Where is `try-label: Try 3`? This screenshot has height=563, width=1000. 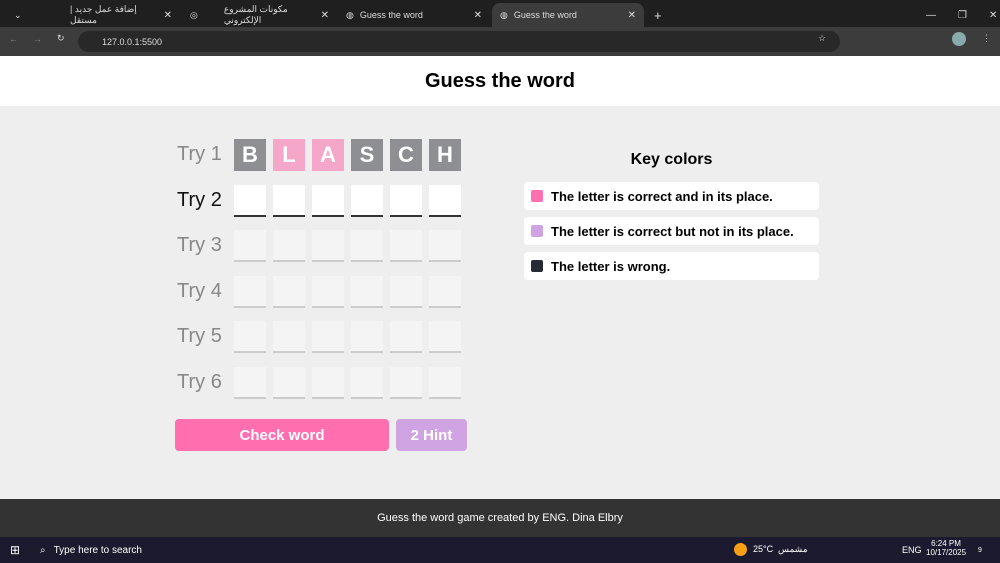 try-label: Try 3 is located at coordinates (199, 245).